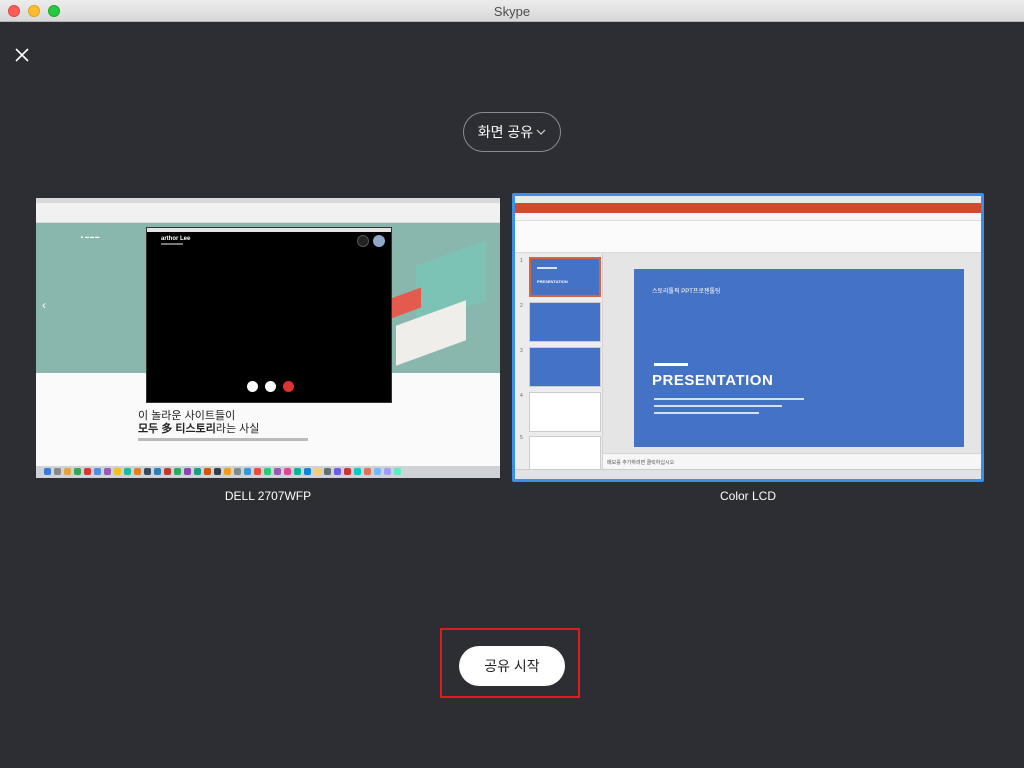 This screenshot has height=768, width=1024. Describe the element at coordinates (269, 315) in the screenshot. I see `thumb-call-window: arthor Lee` at that location.